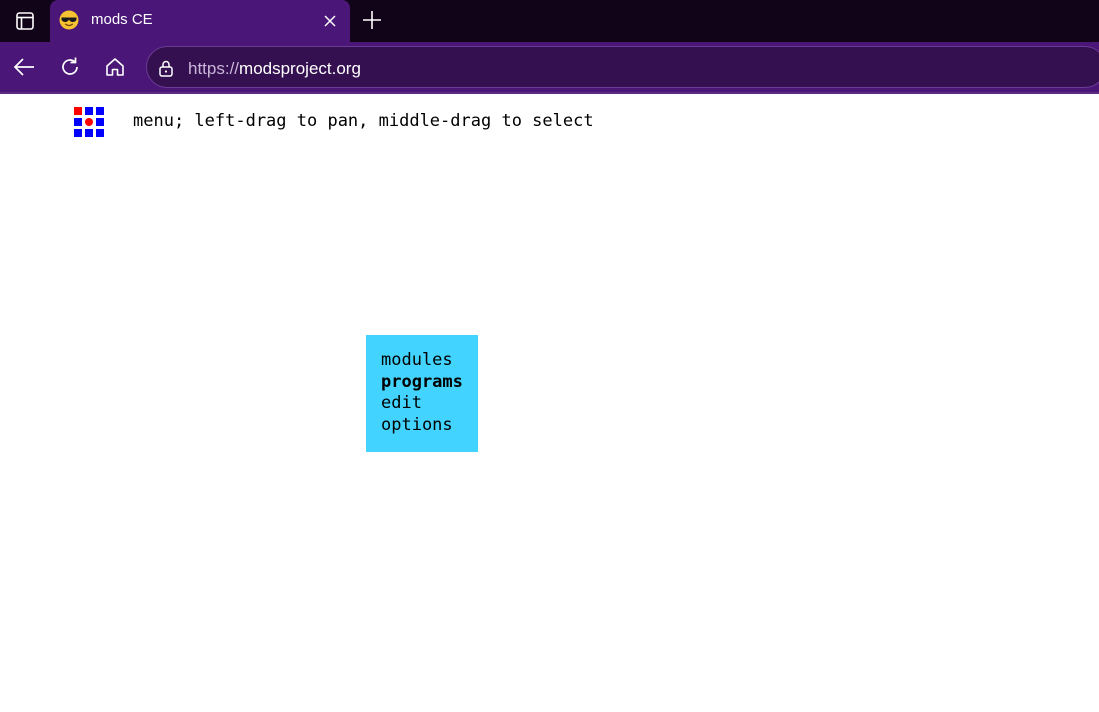 This screenshot has height=712, width=1099. Describe the element at coordinates (429, 404) in the screenshot. I see `menu-item-edit: edit` at that location.